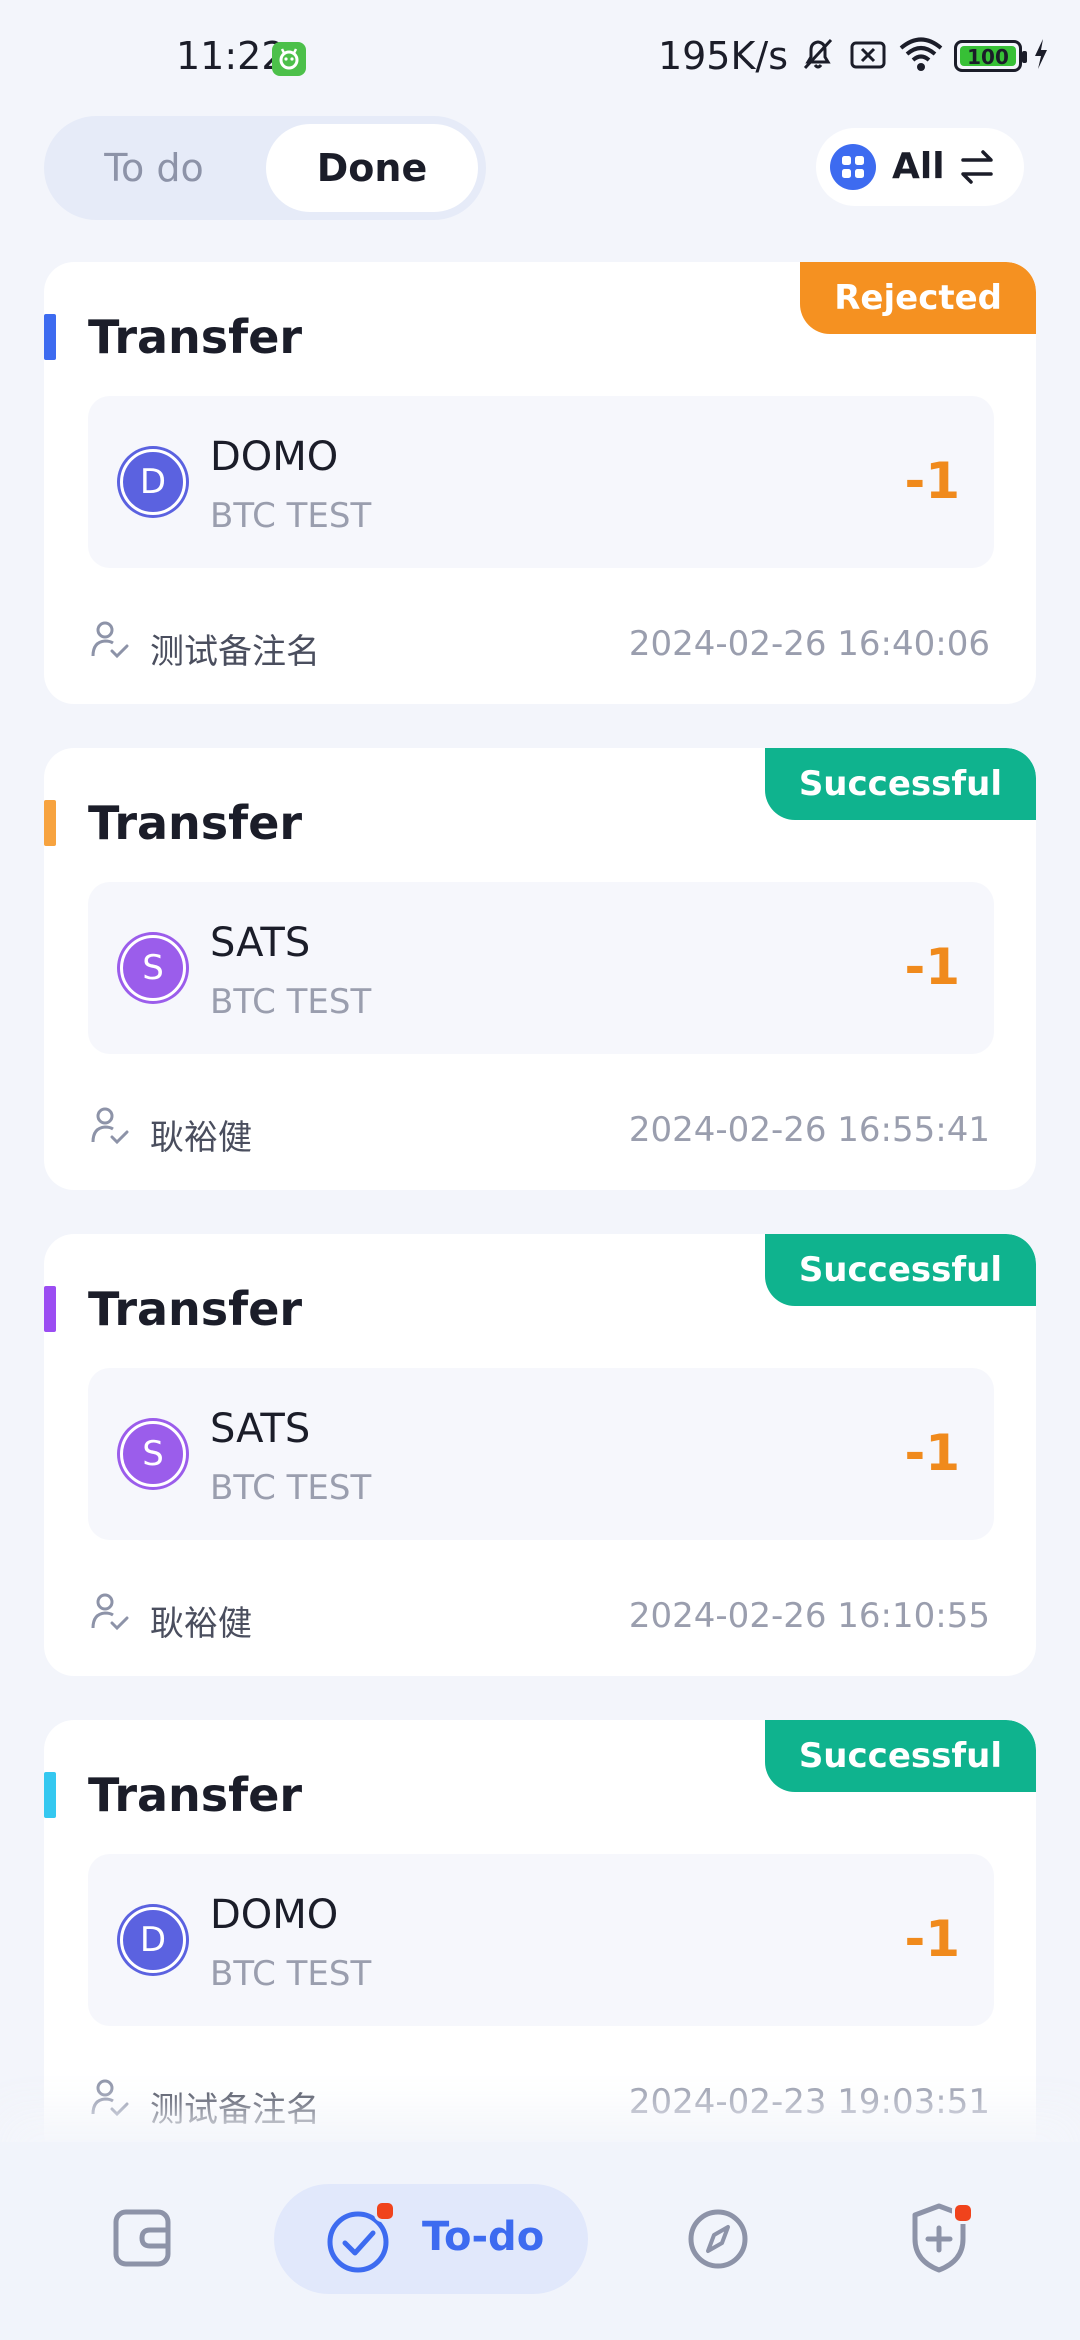  What do you see at coordinates (809, 644) in the screenshot?
I see `timestamp: 2024-02-26 16:40:06` at bounding box center [809, 644].